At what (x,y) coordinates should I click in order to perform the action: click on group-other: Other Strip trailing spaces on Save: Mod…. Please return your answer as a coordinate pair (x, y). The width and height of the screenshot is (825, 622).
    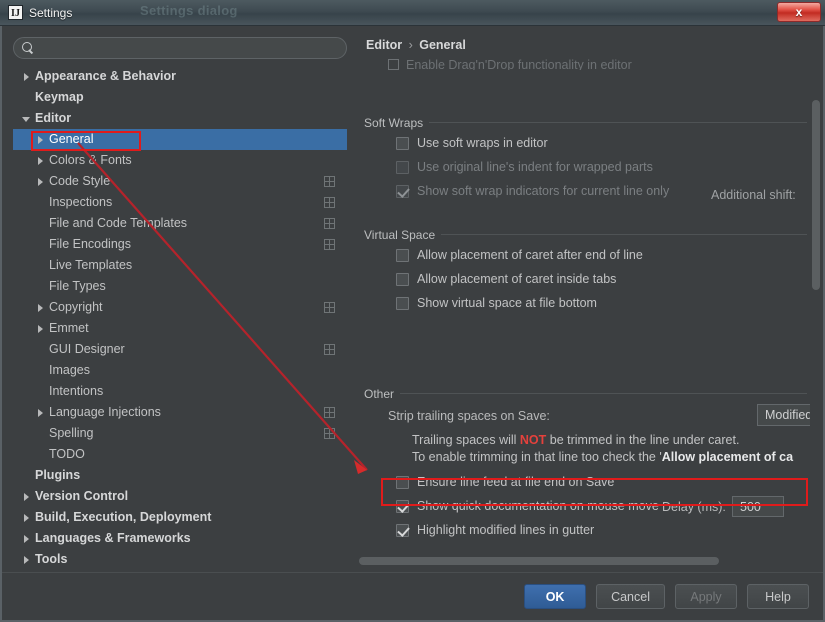
    Looking at the image, I should click on (588, 463).